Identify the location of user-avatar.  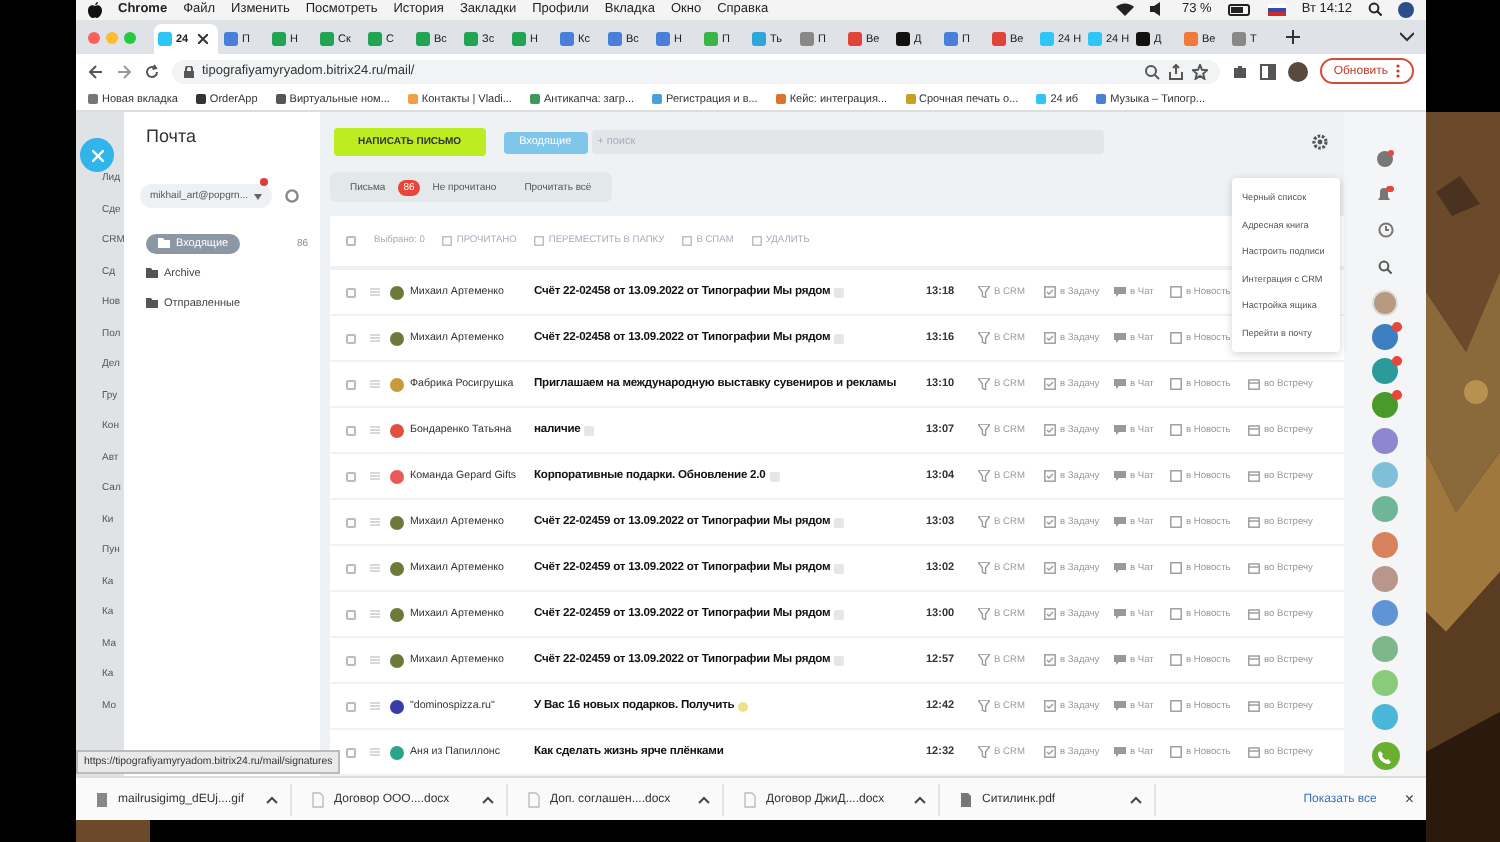
(1385, 302).